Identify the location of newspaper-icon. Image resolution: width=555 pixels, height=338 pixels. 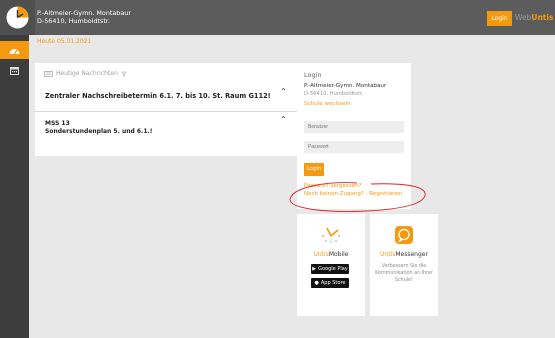
(48, 73).